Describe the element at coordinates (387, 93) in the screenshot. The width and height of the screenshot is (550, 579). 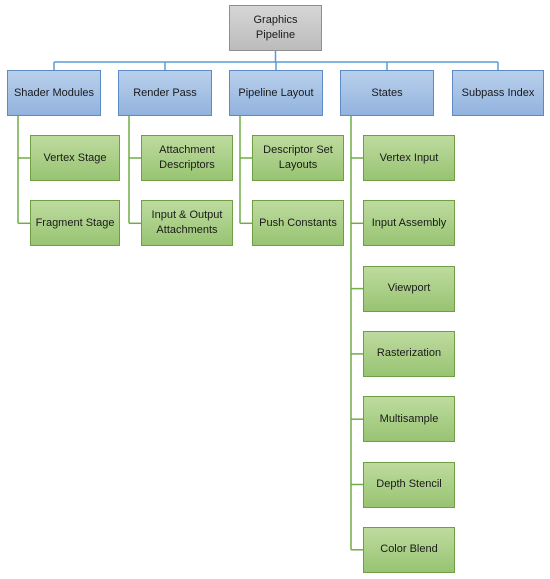
I see `category-node-states: States` at that location.